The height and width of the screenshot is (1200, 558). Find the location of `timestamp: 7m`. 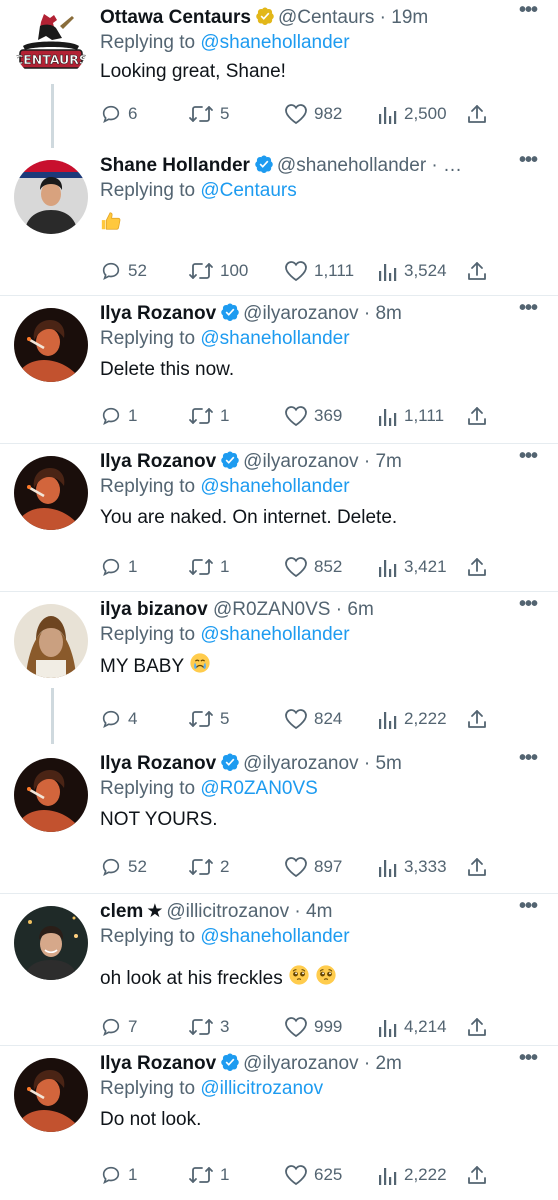

timestamp: 7m is located at coordinates (388, 461).